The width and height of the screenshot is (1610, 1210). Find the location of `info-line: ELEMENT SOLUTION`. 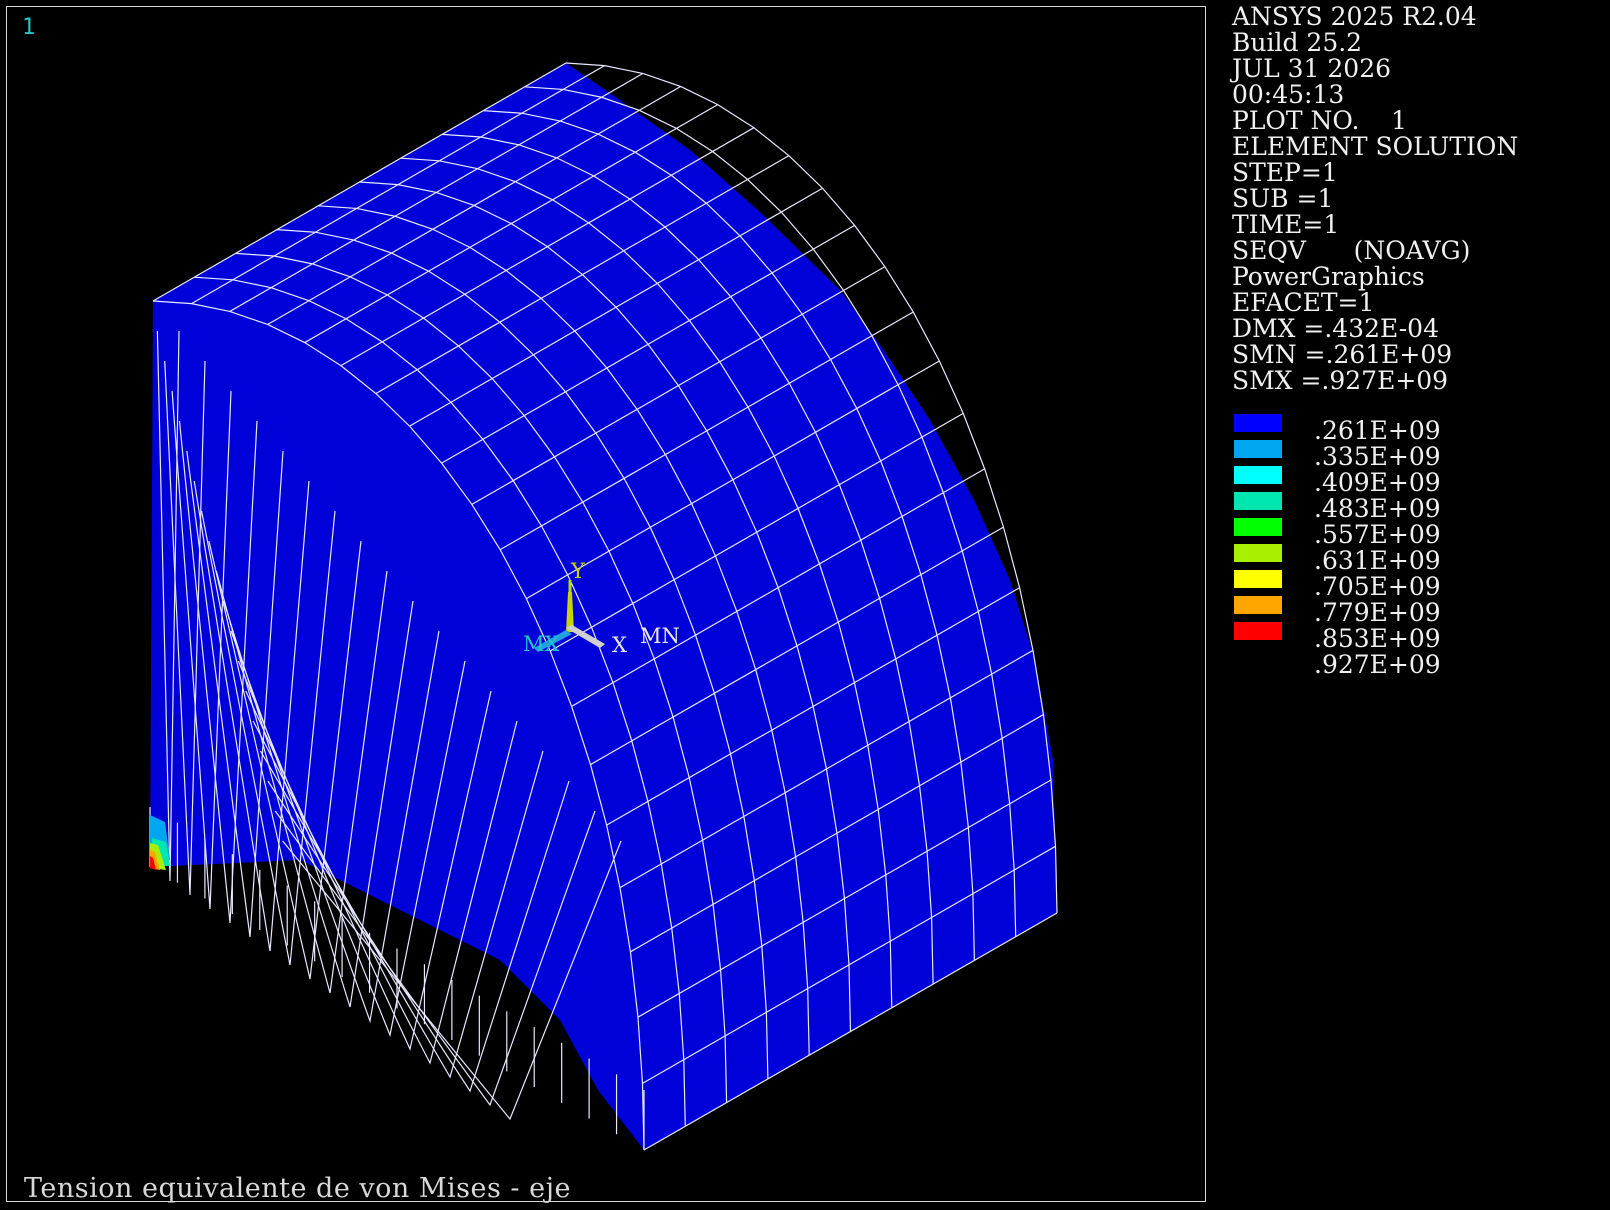

info-line: ELEMENT SOLUTION is located at coordinates (1375, 146).